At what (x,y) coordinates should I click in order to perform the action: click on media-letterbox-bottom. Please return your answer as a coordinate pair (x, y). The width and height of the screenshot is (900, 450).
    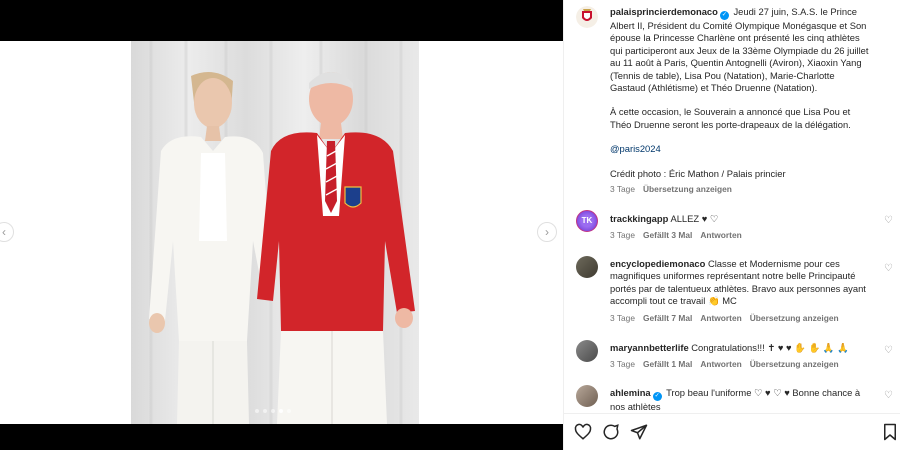
    Looking at the image, I should click on (281, 437).